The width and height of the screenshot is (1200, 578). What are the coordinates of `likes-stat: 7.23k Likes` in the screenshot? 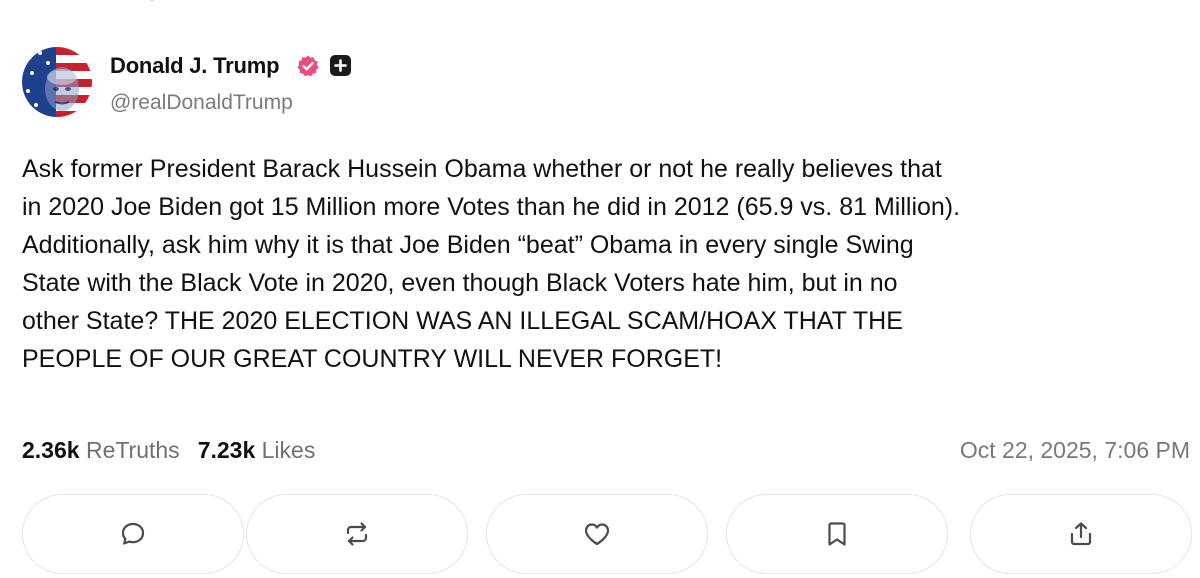 It's located at (257, 450).